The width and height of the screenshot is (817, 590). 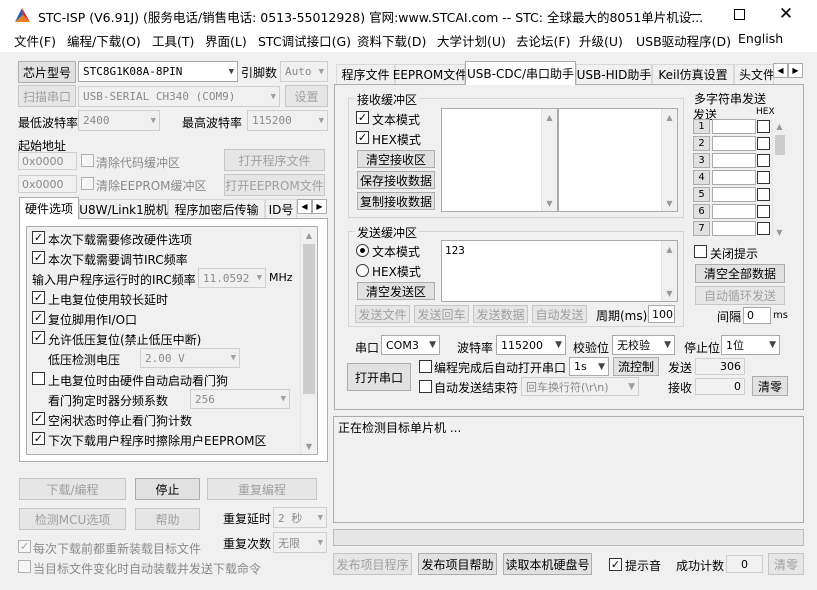 I want to click on tab-eeprom-file: EEPROM文件, so click(x=430, y=74).